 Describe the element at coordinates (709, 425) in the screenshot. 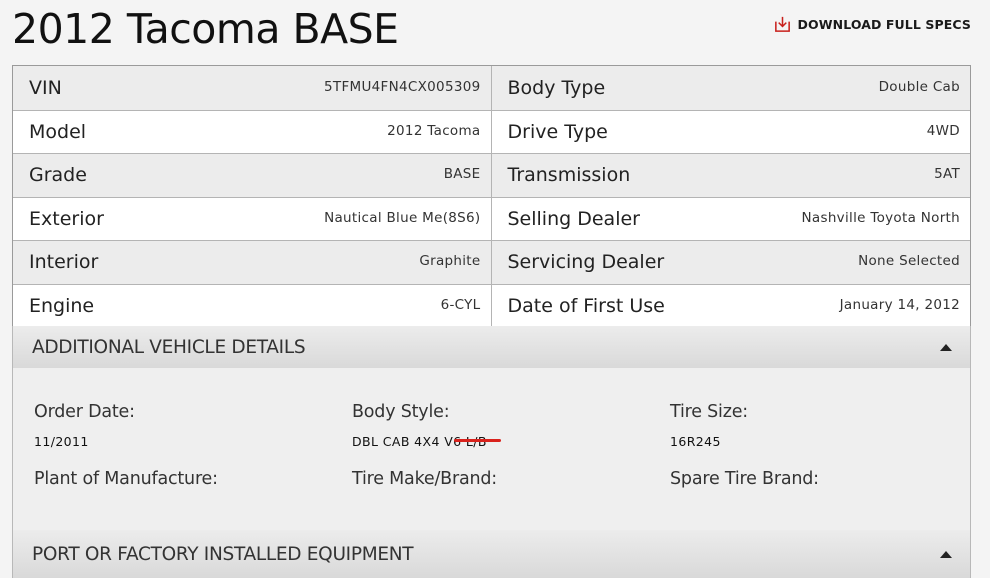

I see `detail-tire-size: Tire Size: 16R245` at that location.